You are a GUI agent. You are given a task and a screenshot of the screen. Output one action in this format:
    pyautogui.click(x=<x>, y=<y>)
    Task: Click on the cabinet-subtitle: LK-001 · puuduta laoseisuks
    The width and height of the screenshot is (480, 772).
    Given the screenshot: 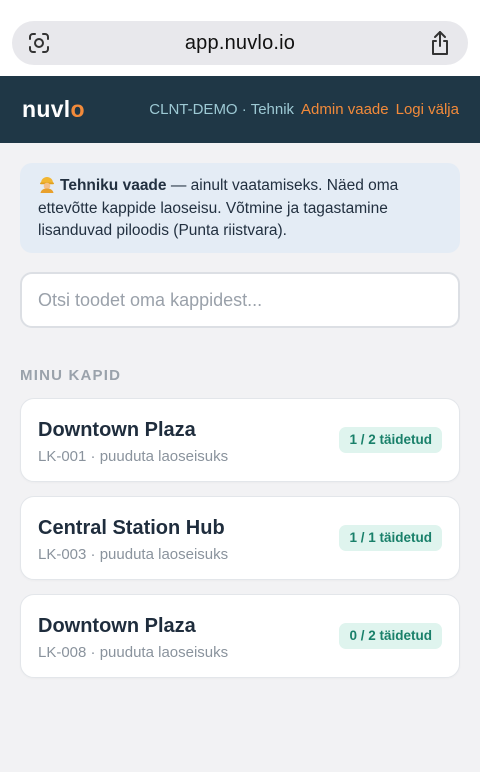 What is the action you would take?
    pyautogui.click(x=133, y=456)
    